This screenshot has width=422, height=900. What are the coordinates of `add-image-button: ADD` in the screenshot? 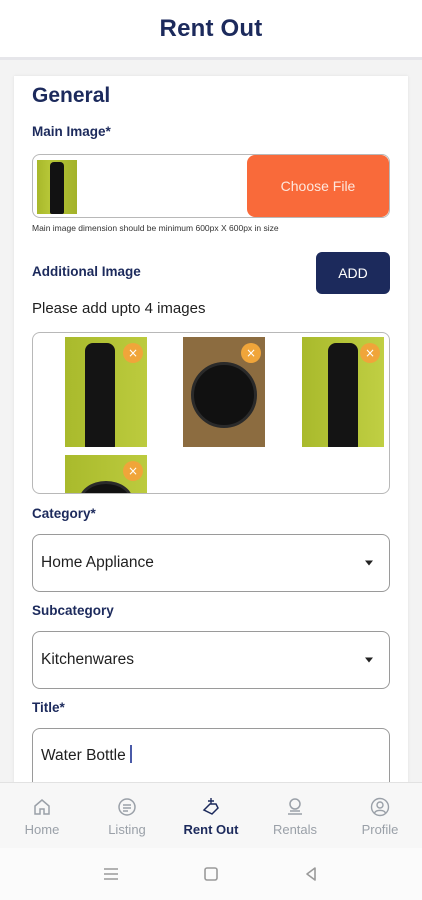 It's located at (353, 273).